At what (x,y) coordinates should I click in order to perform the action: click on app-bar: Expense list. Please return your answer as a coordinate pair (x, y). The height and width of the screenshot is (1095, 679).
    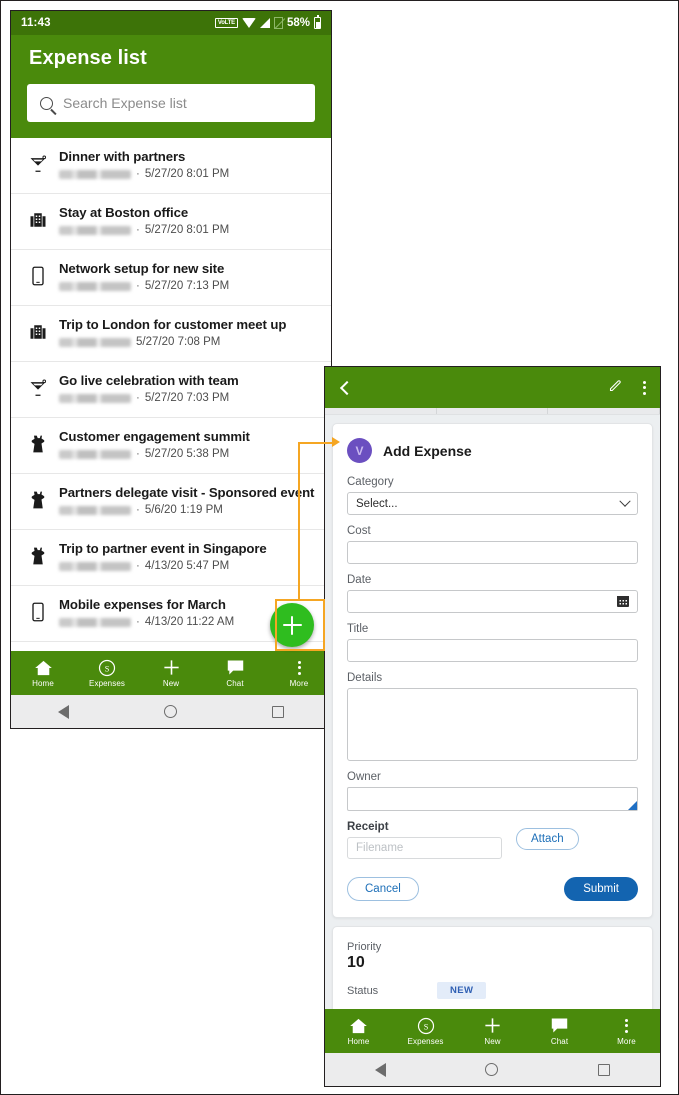
    Looking at the image, I should click on (171, 52).